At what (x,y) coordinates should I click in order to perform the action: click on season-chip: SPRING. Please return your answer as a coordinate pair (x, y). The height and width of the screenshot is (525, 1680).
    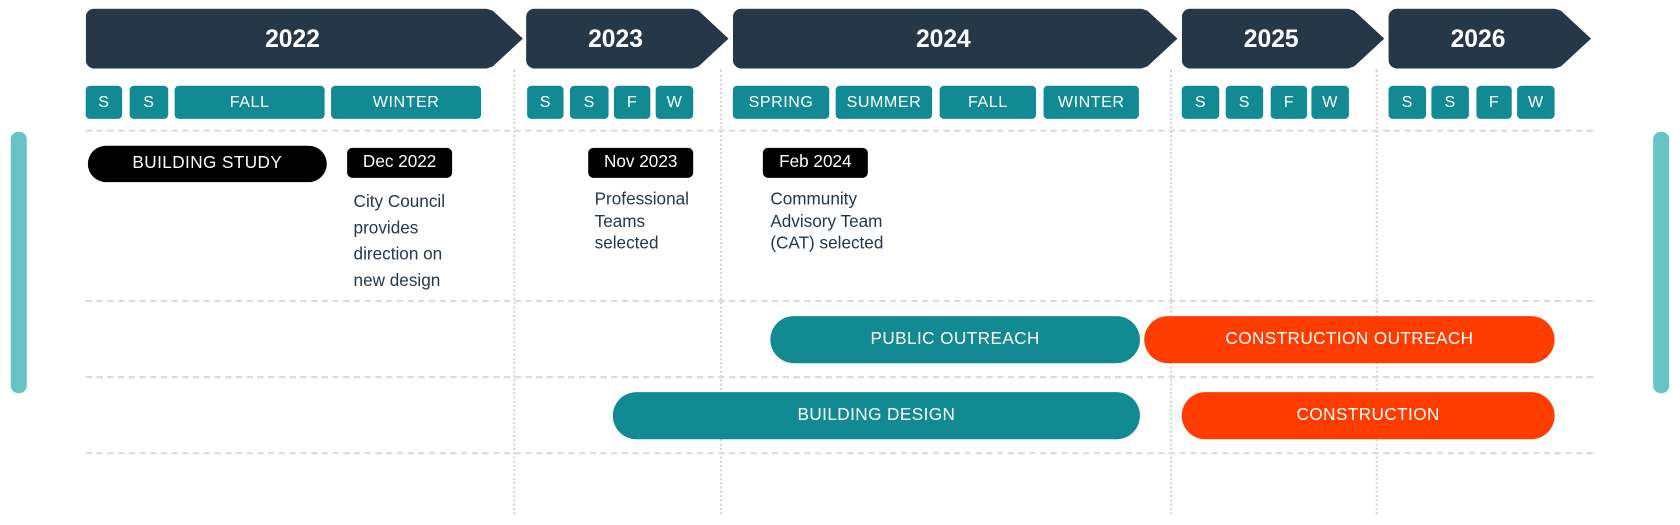
    Looking at the image, I should click on (781, 102).